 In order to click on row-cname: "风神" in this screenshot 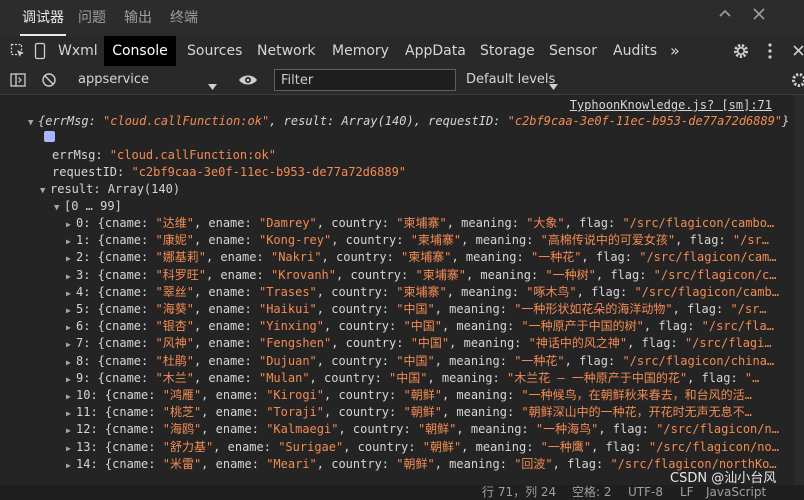, I will do `click(174, 343)`.